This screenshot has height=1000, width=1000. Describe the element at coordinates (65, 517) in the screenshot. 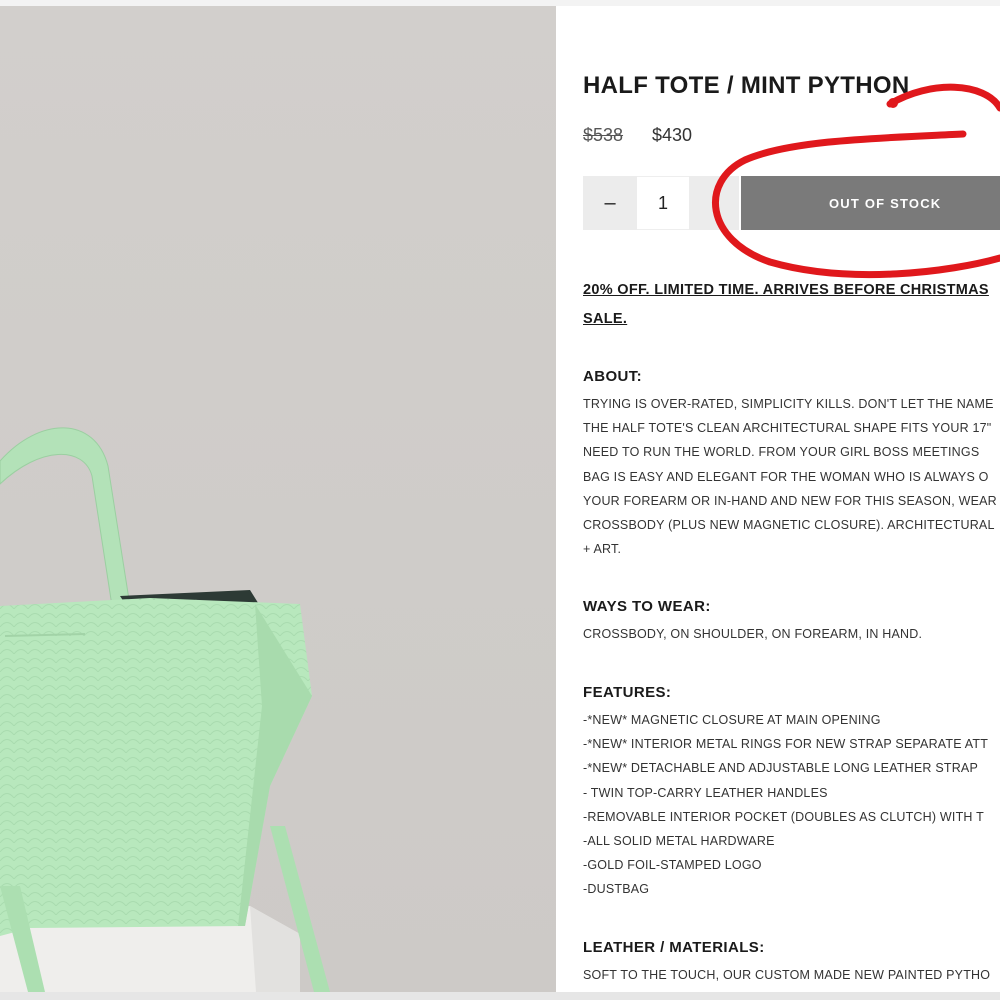

I see `bag-handle` at that location.